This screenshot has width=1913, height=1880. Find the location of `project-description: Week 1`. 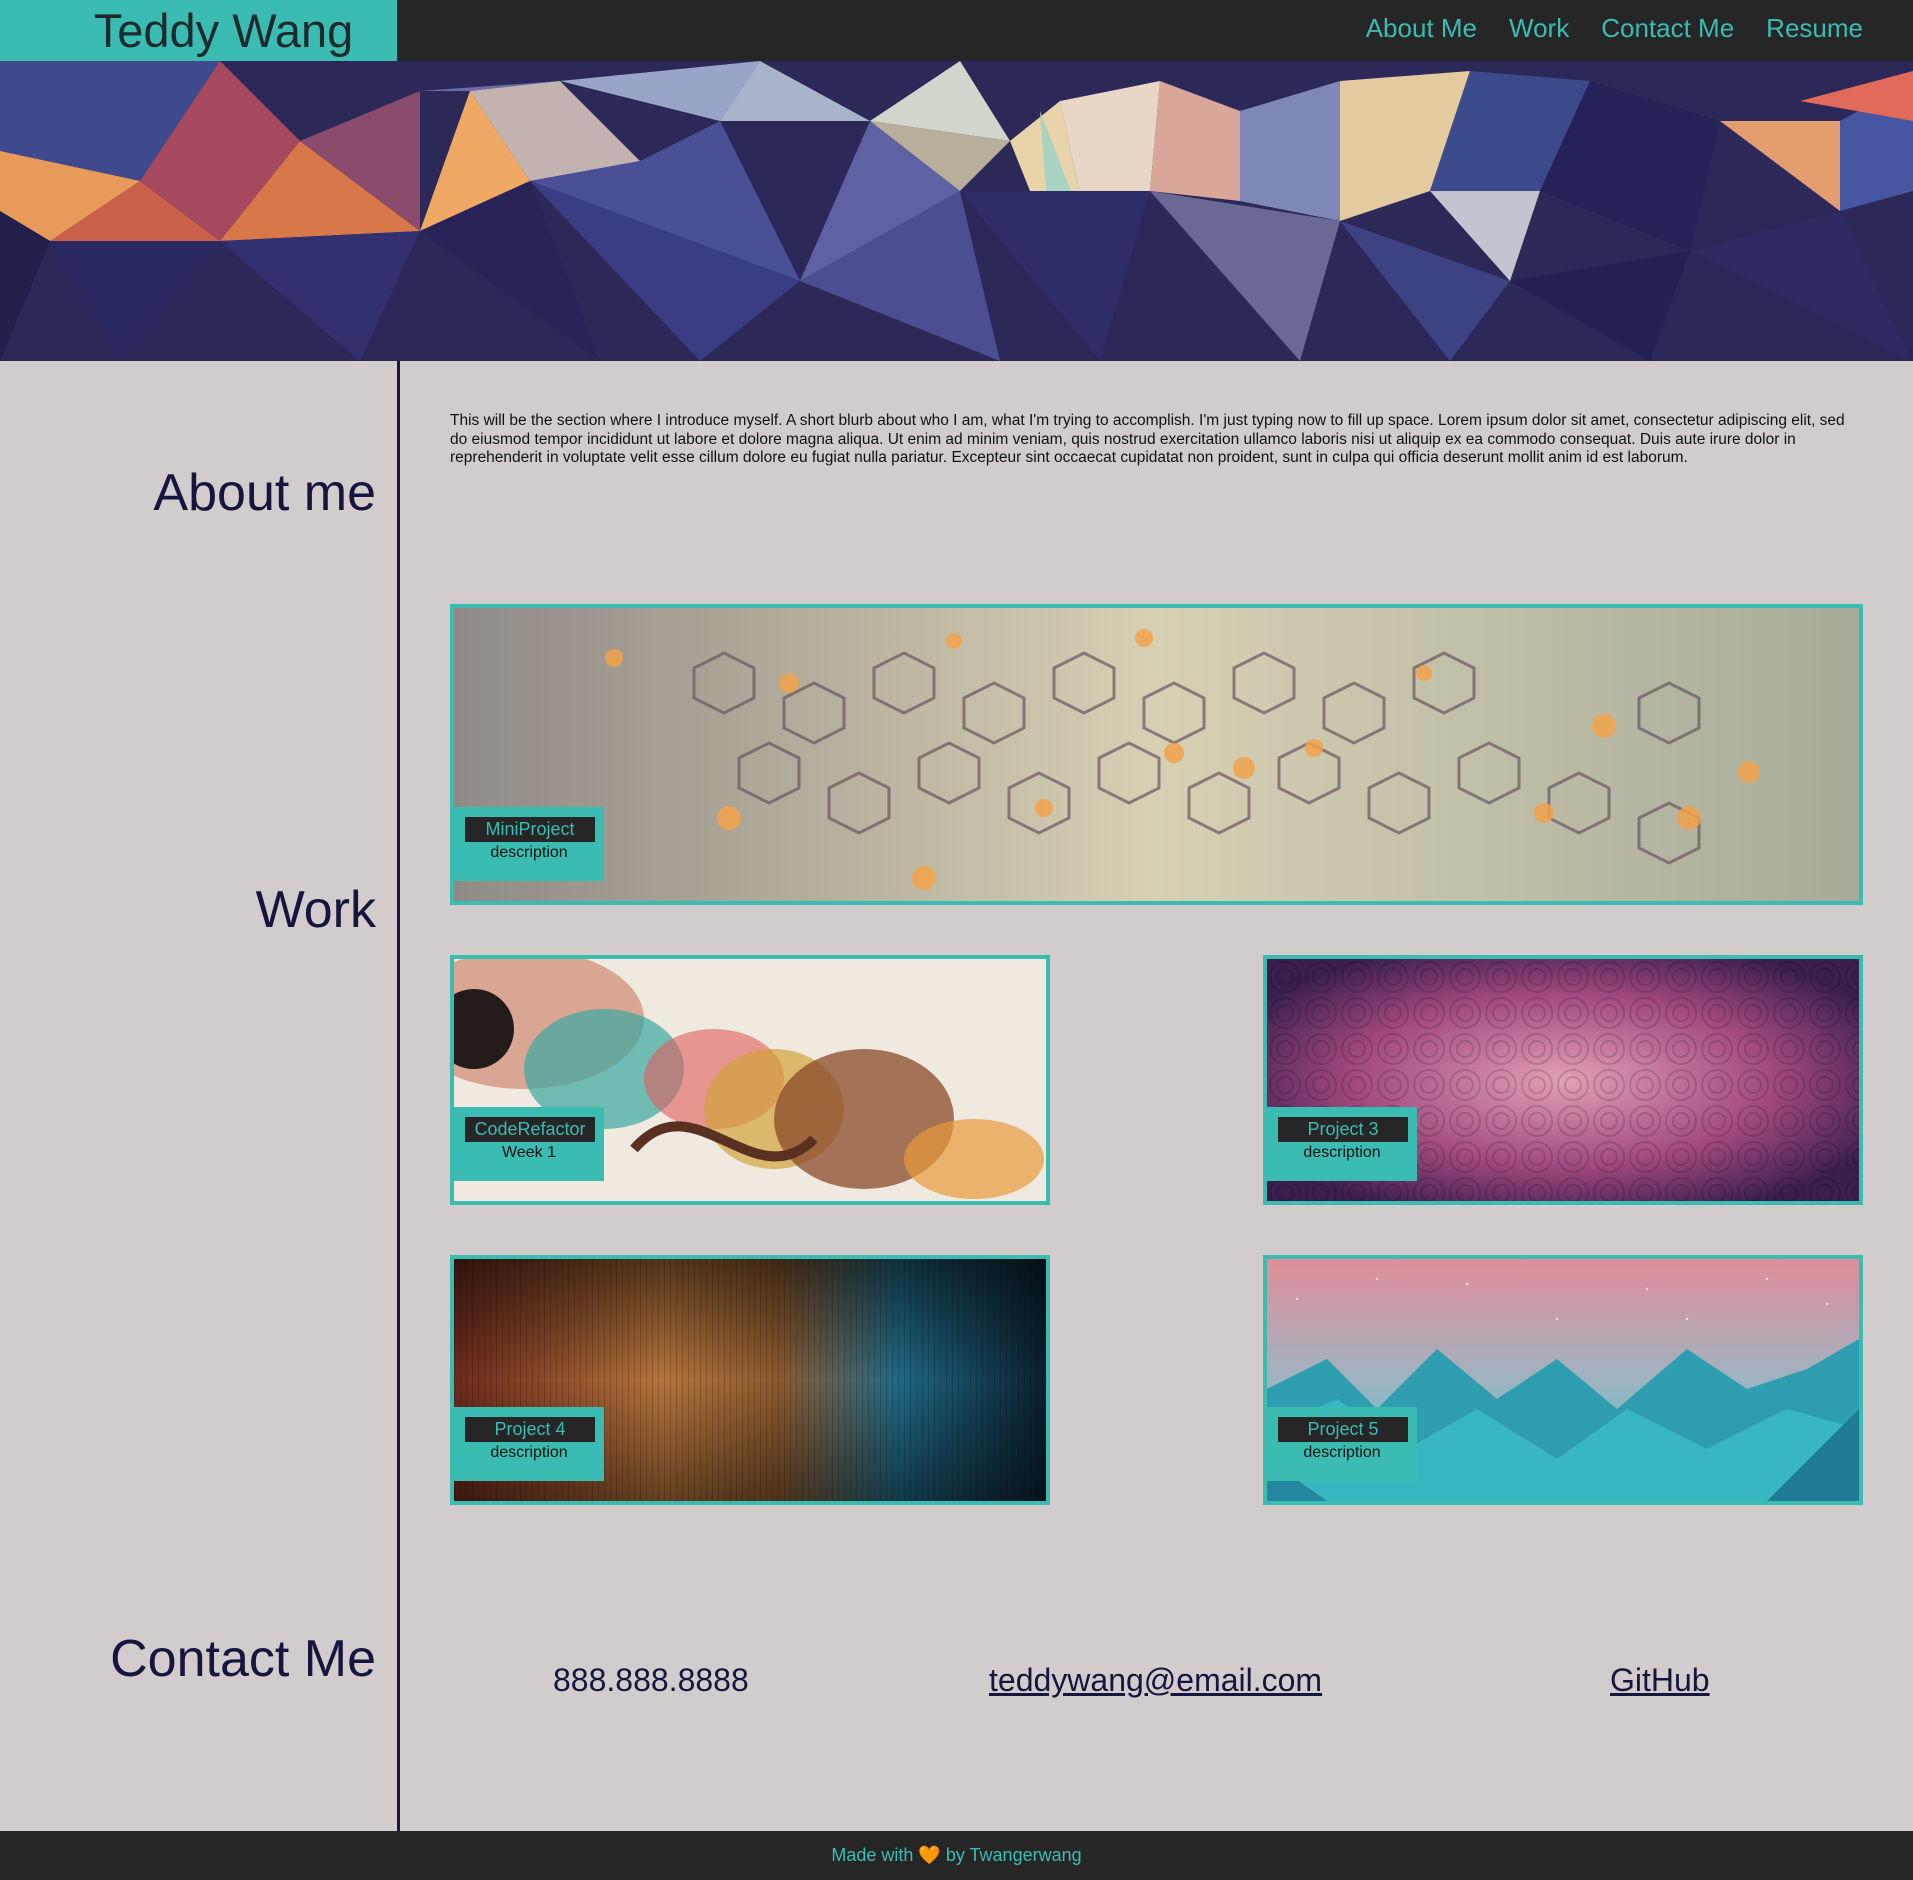

project-description: Week 1 is located at coordinates (529, 1152).